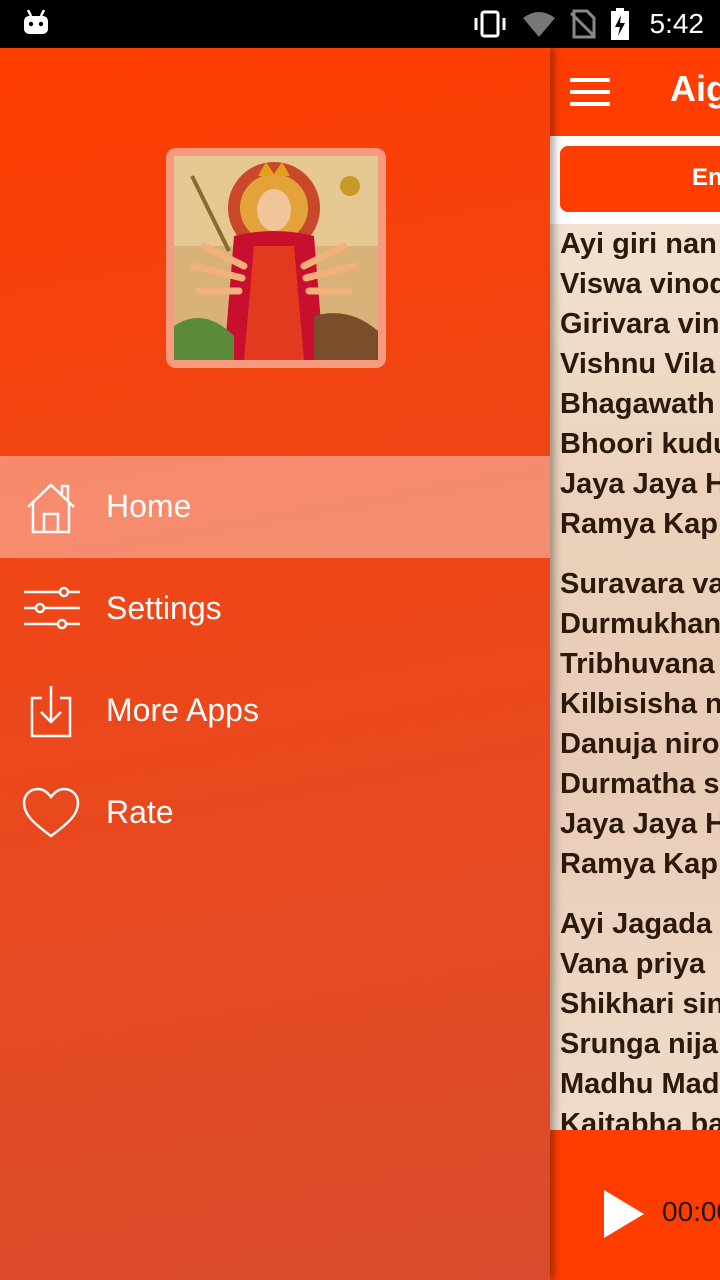 This screenshot has height=1280, width=720. What do you see at coordinates (695, 88) in the screenshot?
I see `app-title: Aig` at bounding box center [695, 88].